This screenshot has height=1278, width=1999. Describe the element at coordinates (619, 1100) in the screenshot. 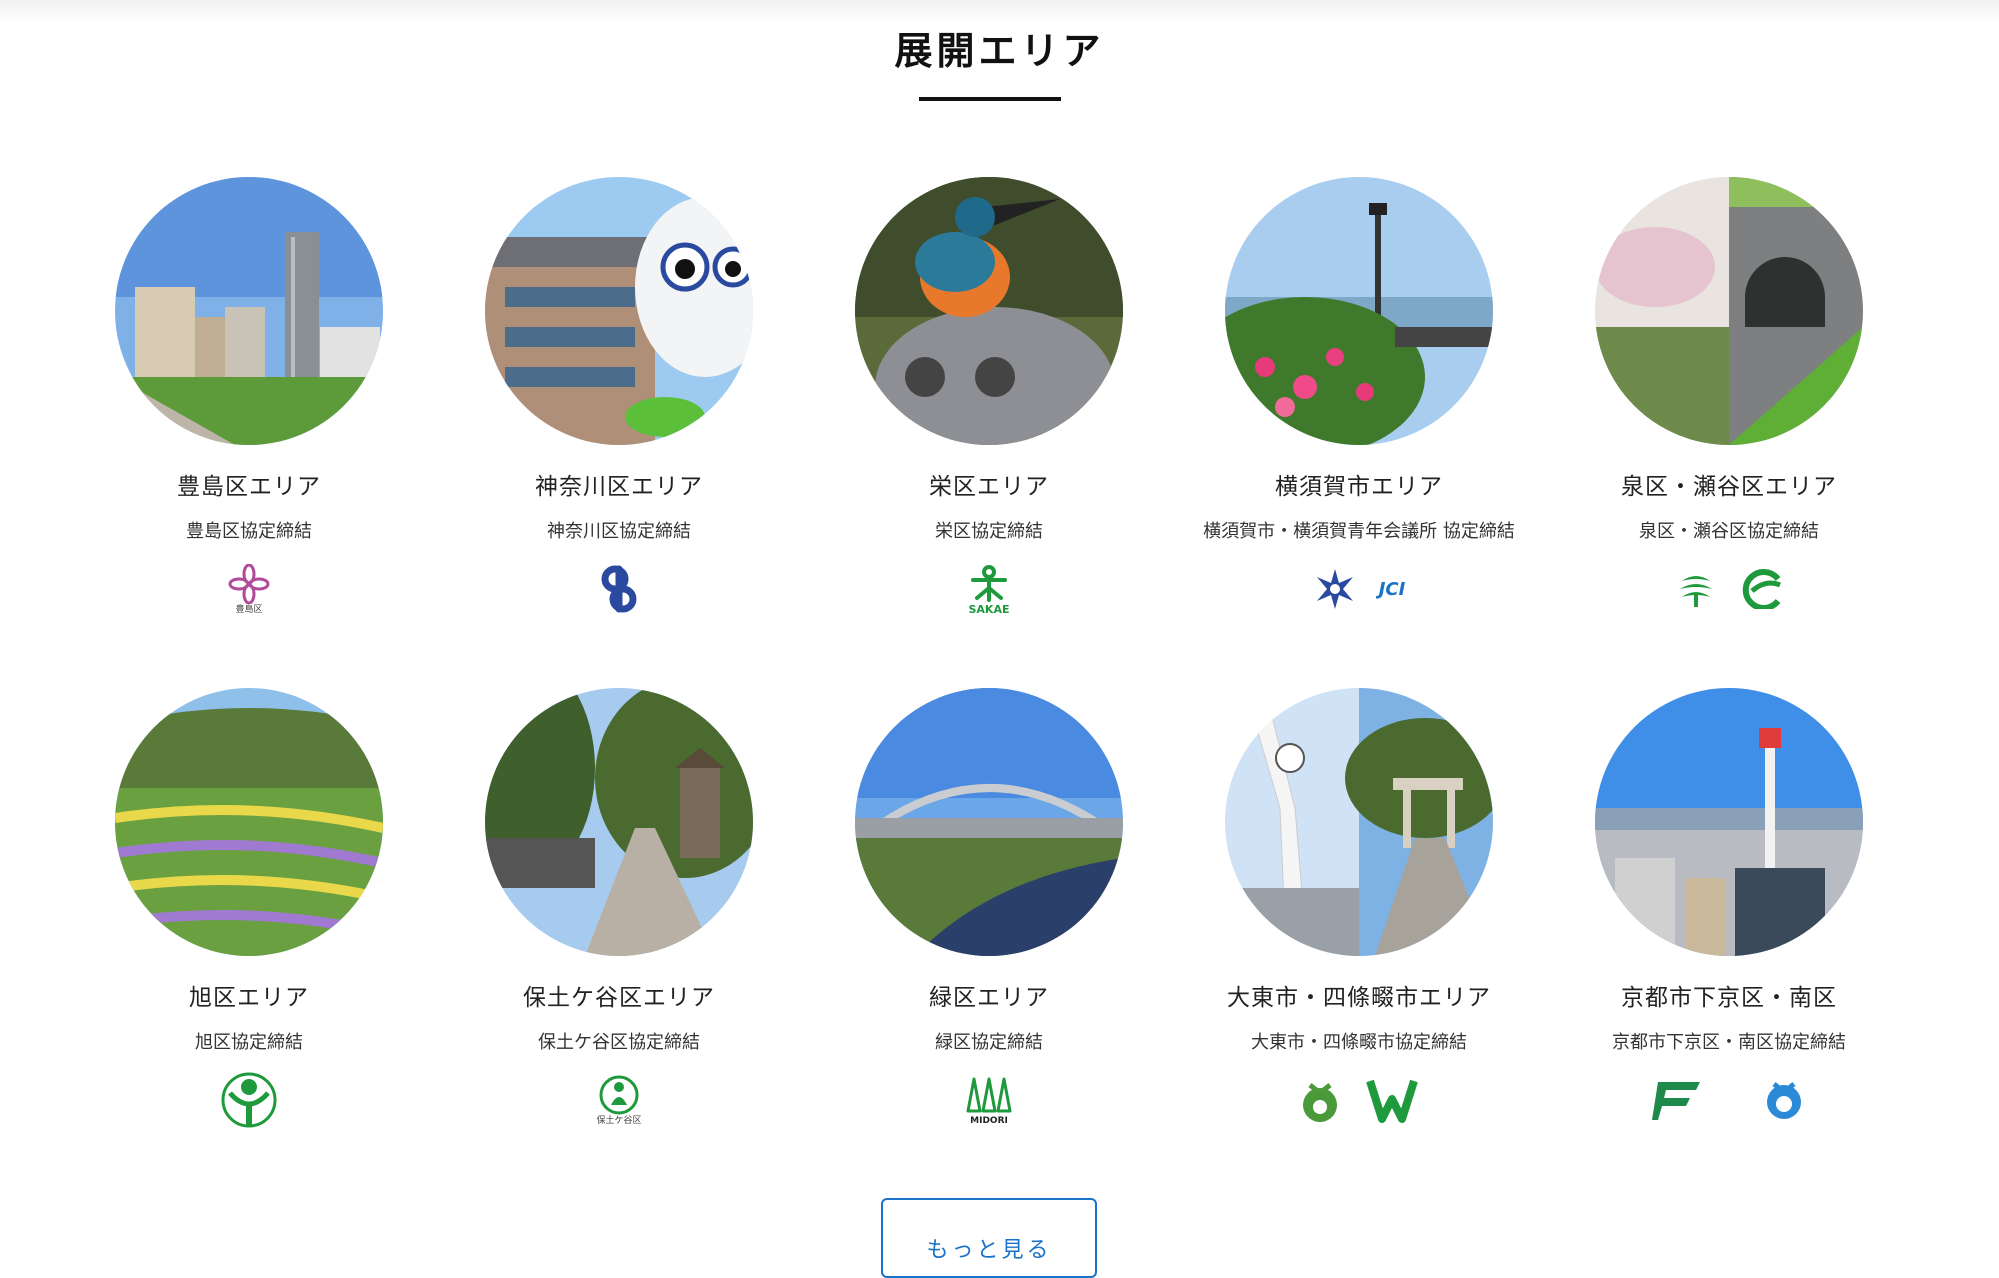

I see `hodogaya-logo-icon: 保土ケ谷区` at that location.